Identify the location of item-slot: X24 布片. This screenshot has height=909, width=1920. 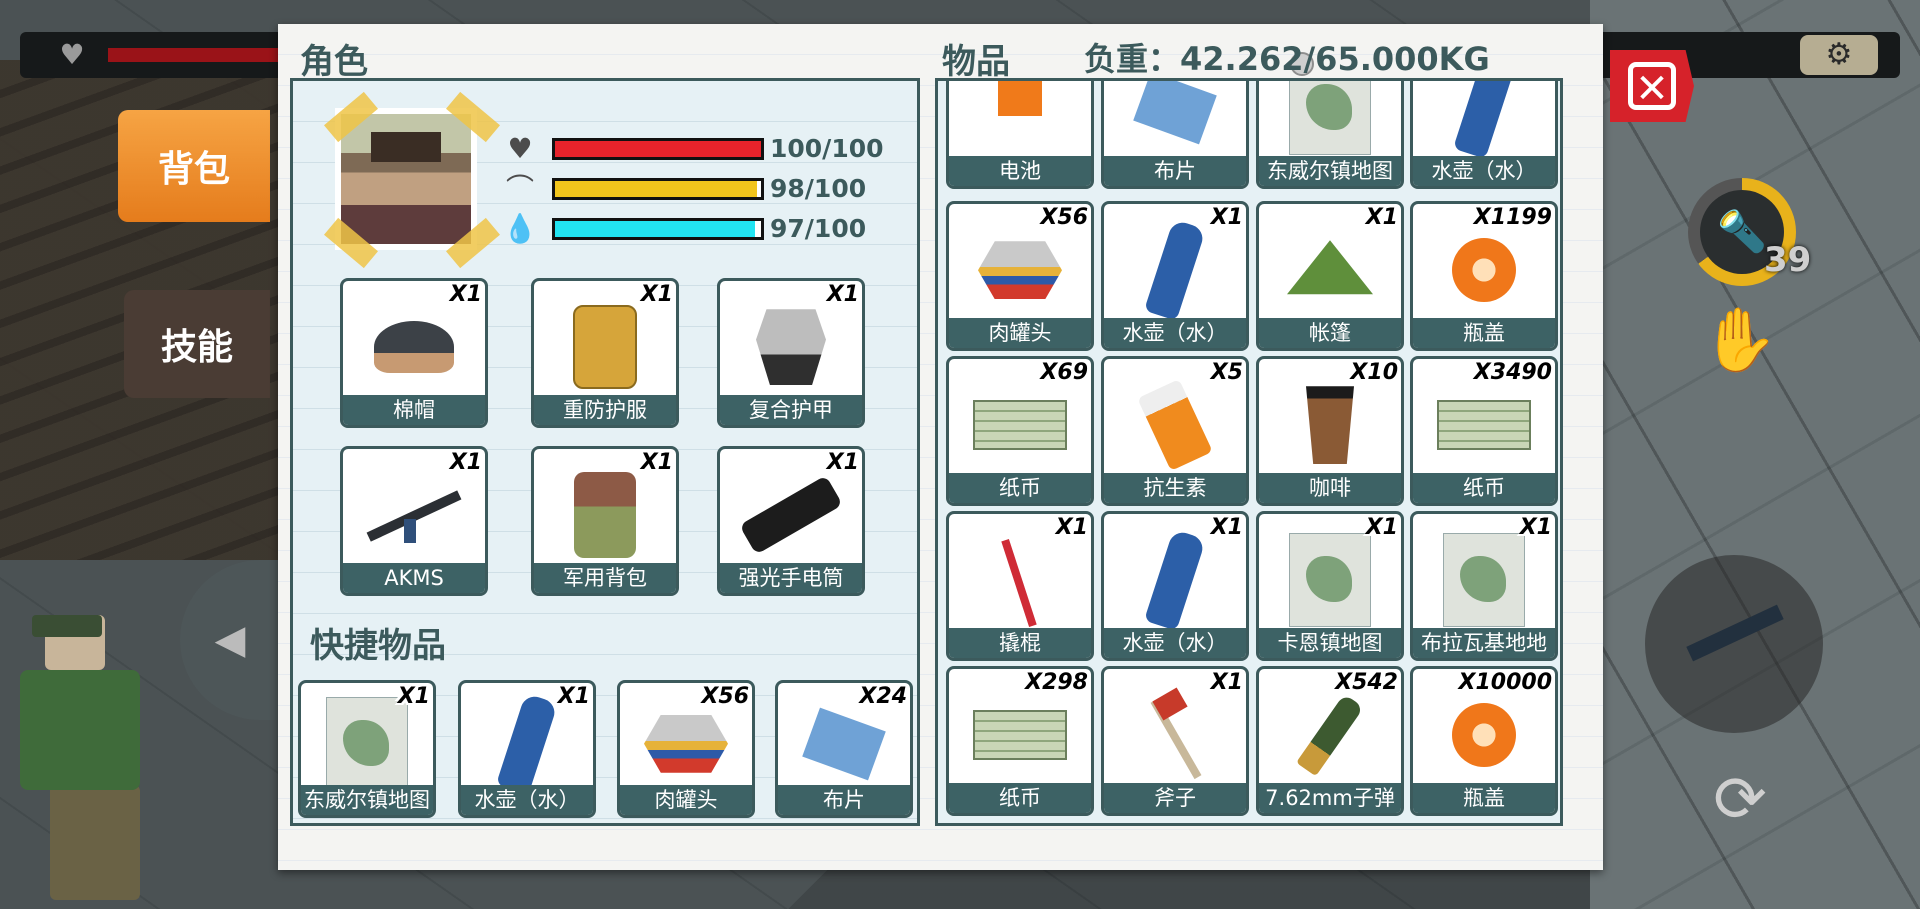
(844, 749).